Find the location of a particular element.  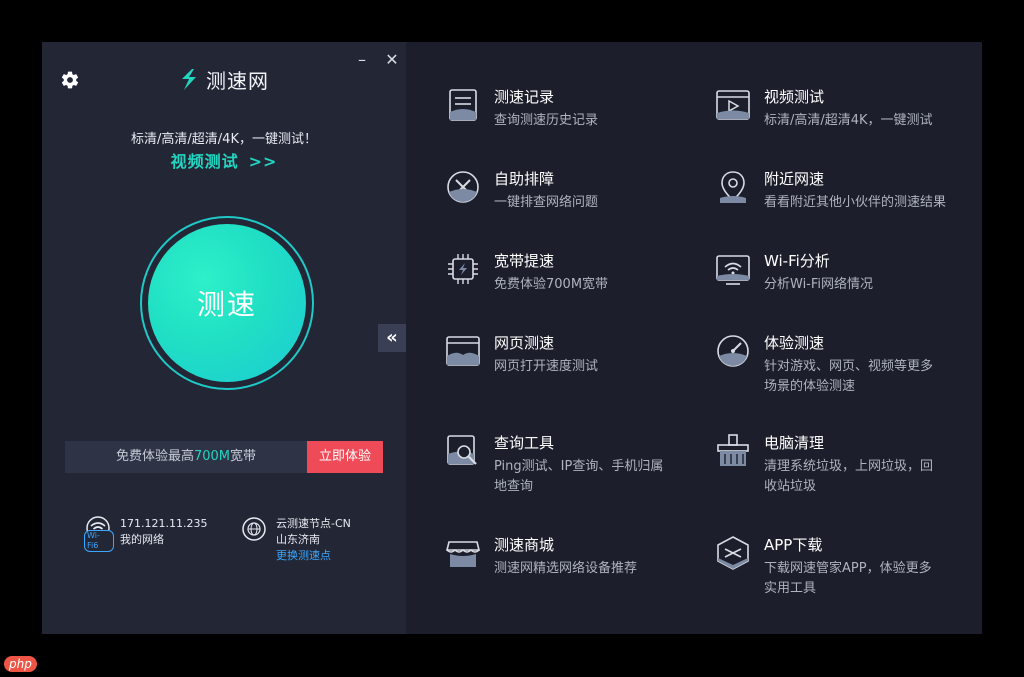

wifi-analysis-icon is located at coordinates (733, 270).